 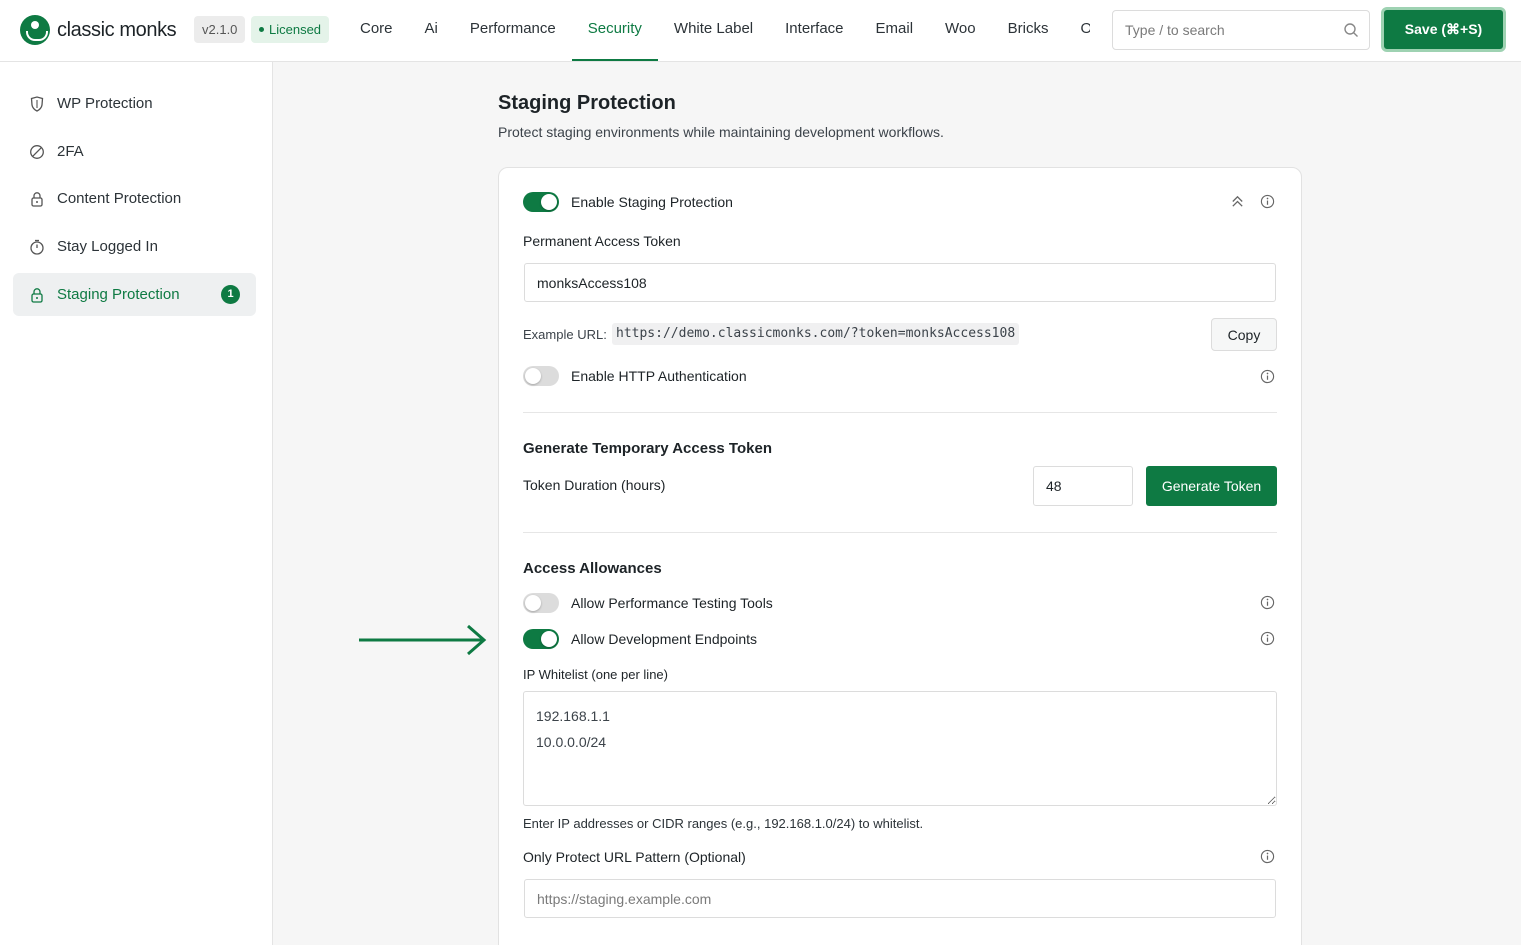 I want to click on version-badge: v2.1.0, so click(x=220, y=29).